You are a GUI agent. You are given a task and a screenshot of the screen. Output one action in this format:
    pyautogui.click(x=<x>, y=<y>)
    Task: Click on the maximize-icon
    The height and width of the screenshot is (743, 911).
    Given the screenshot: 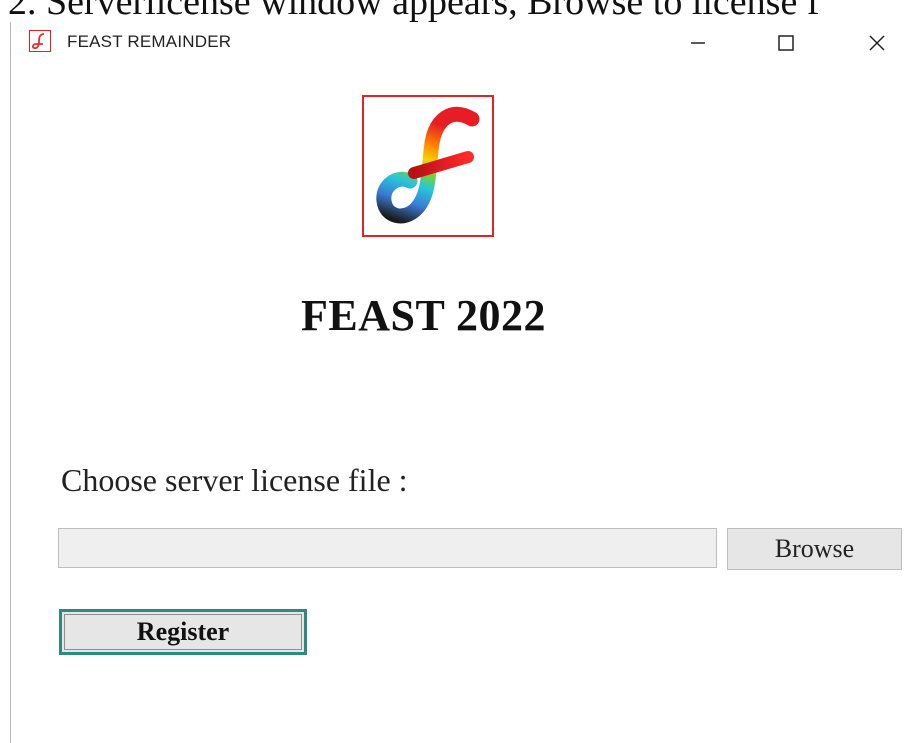 What is the action you would take?
    pyautogui.click(x=786, y=43)
    